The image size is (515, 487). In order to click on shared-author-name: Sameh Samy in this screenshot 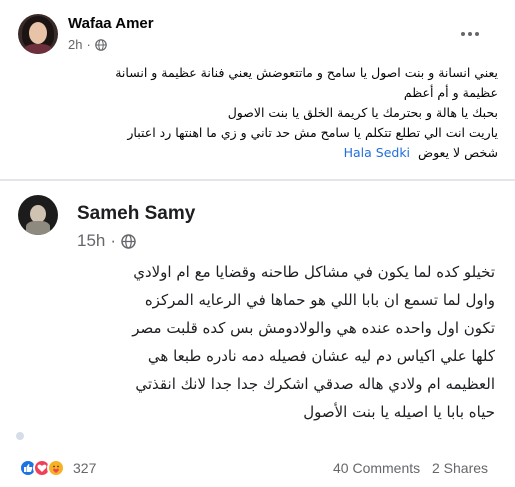, I will do `click(136, 213)`.